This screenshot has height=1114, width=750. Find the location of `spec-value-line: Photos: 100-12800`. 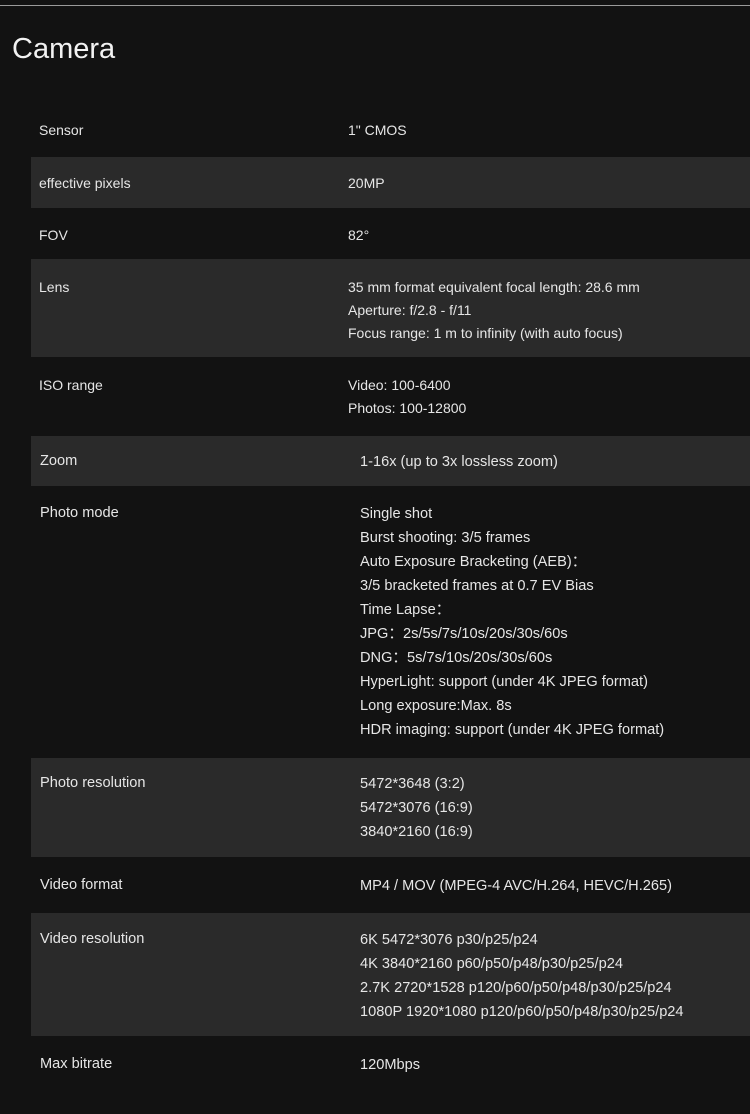

spec-value-line: Photos: 100-12800 is located at coordinates (407, 408).